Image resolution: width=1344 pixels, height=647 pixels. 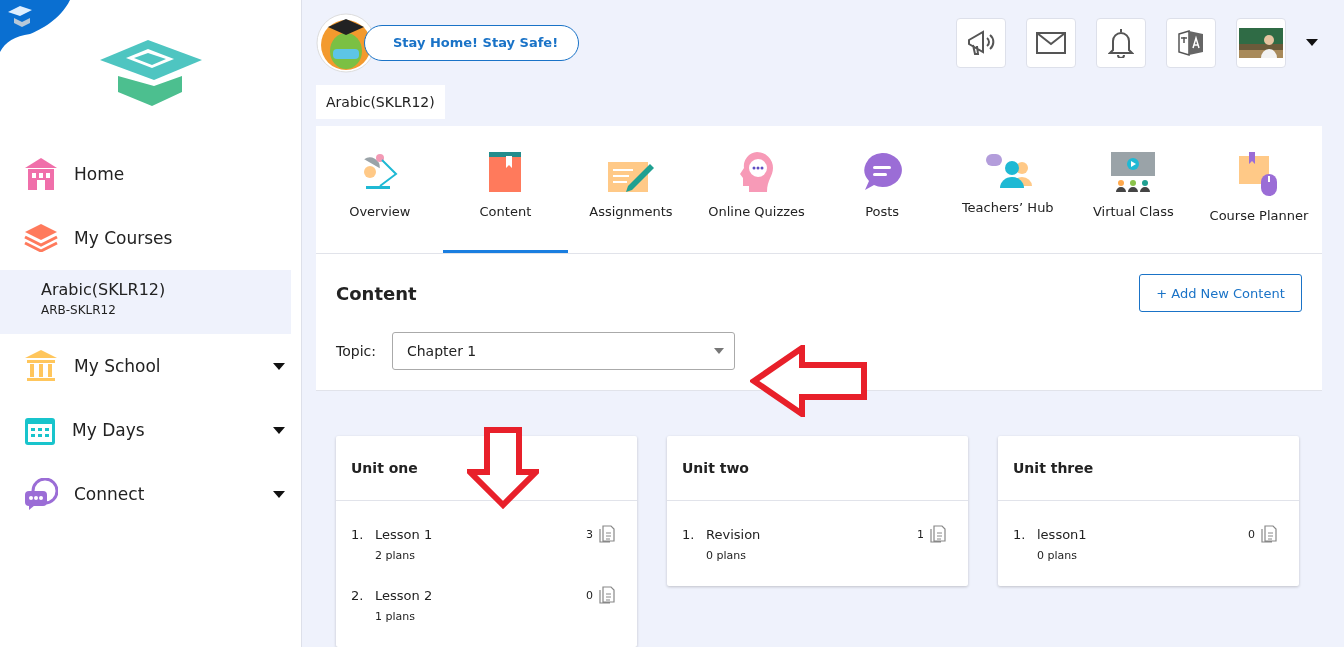 What do you see at coordinates (1220, 293) in the screenshot?
I see `add-content-button: + Add New Content` at bounding box center [1220, 293].